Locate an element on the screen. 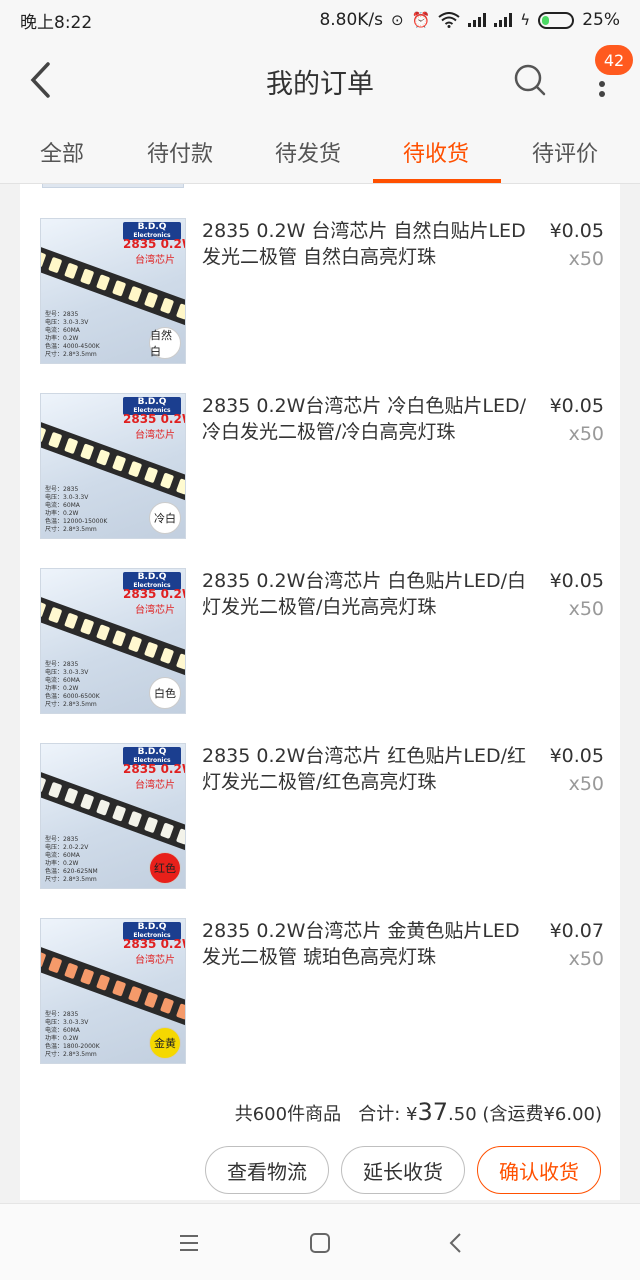 This screenshot has height=1280, width=640. spec-line: 色温：1800-2000K is located at coordinates (72, 1046).